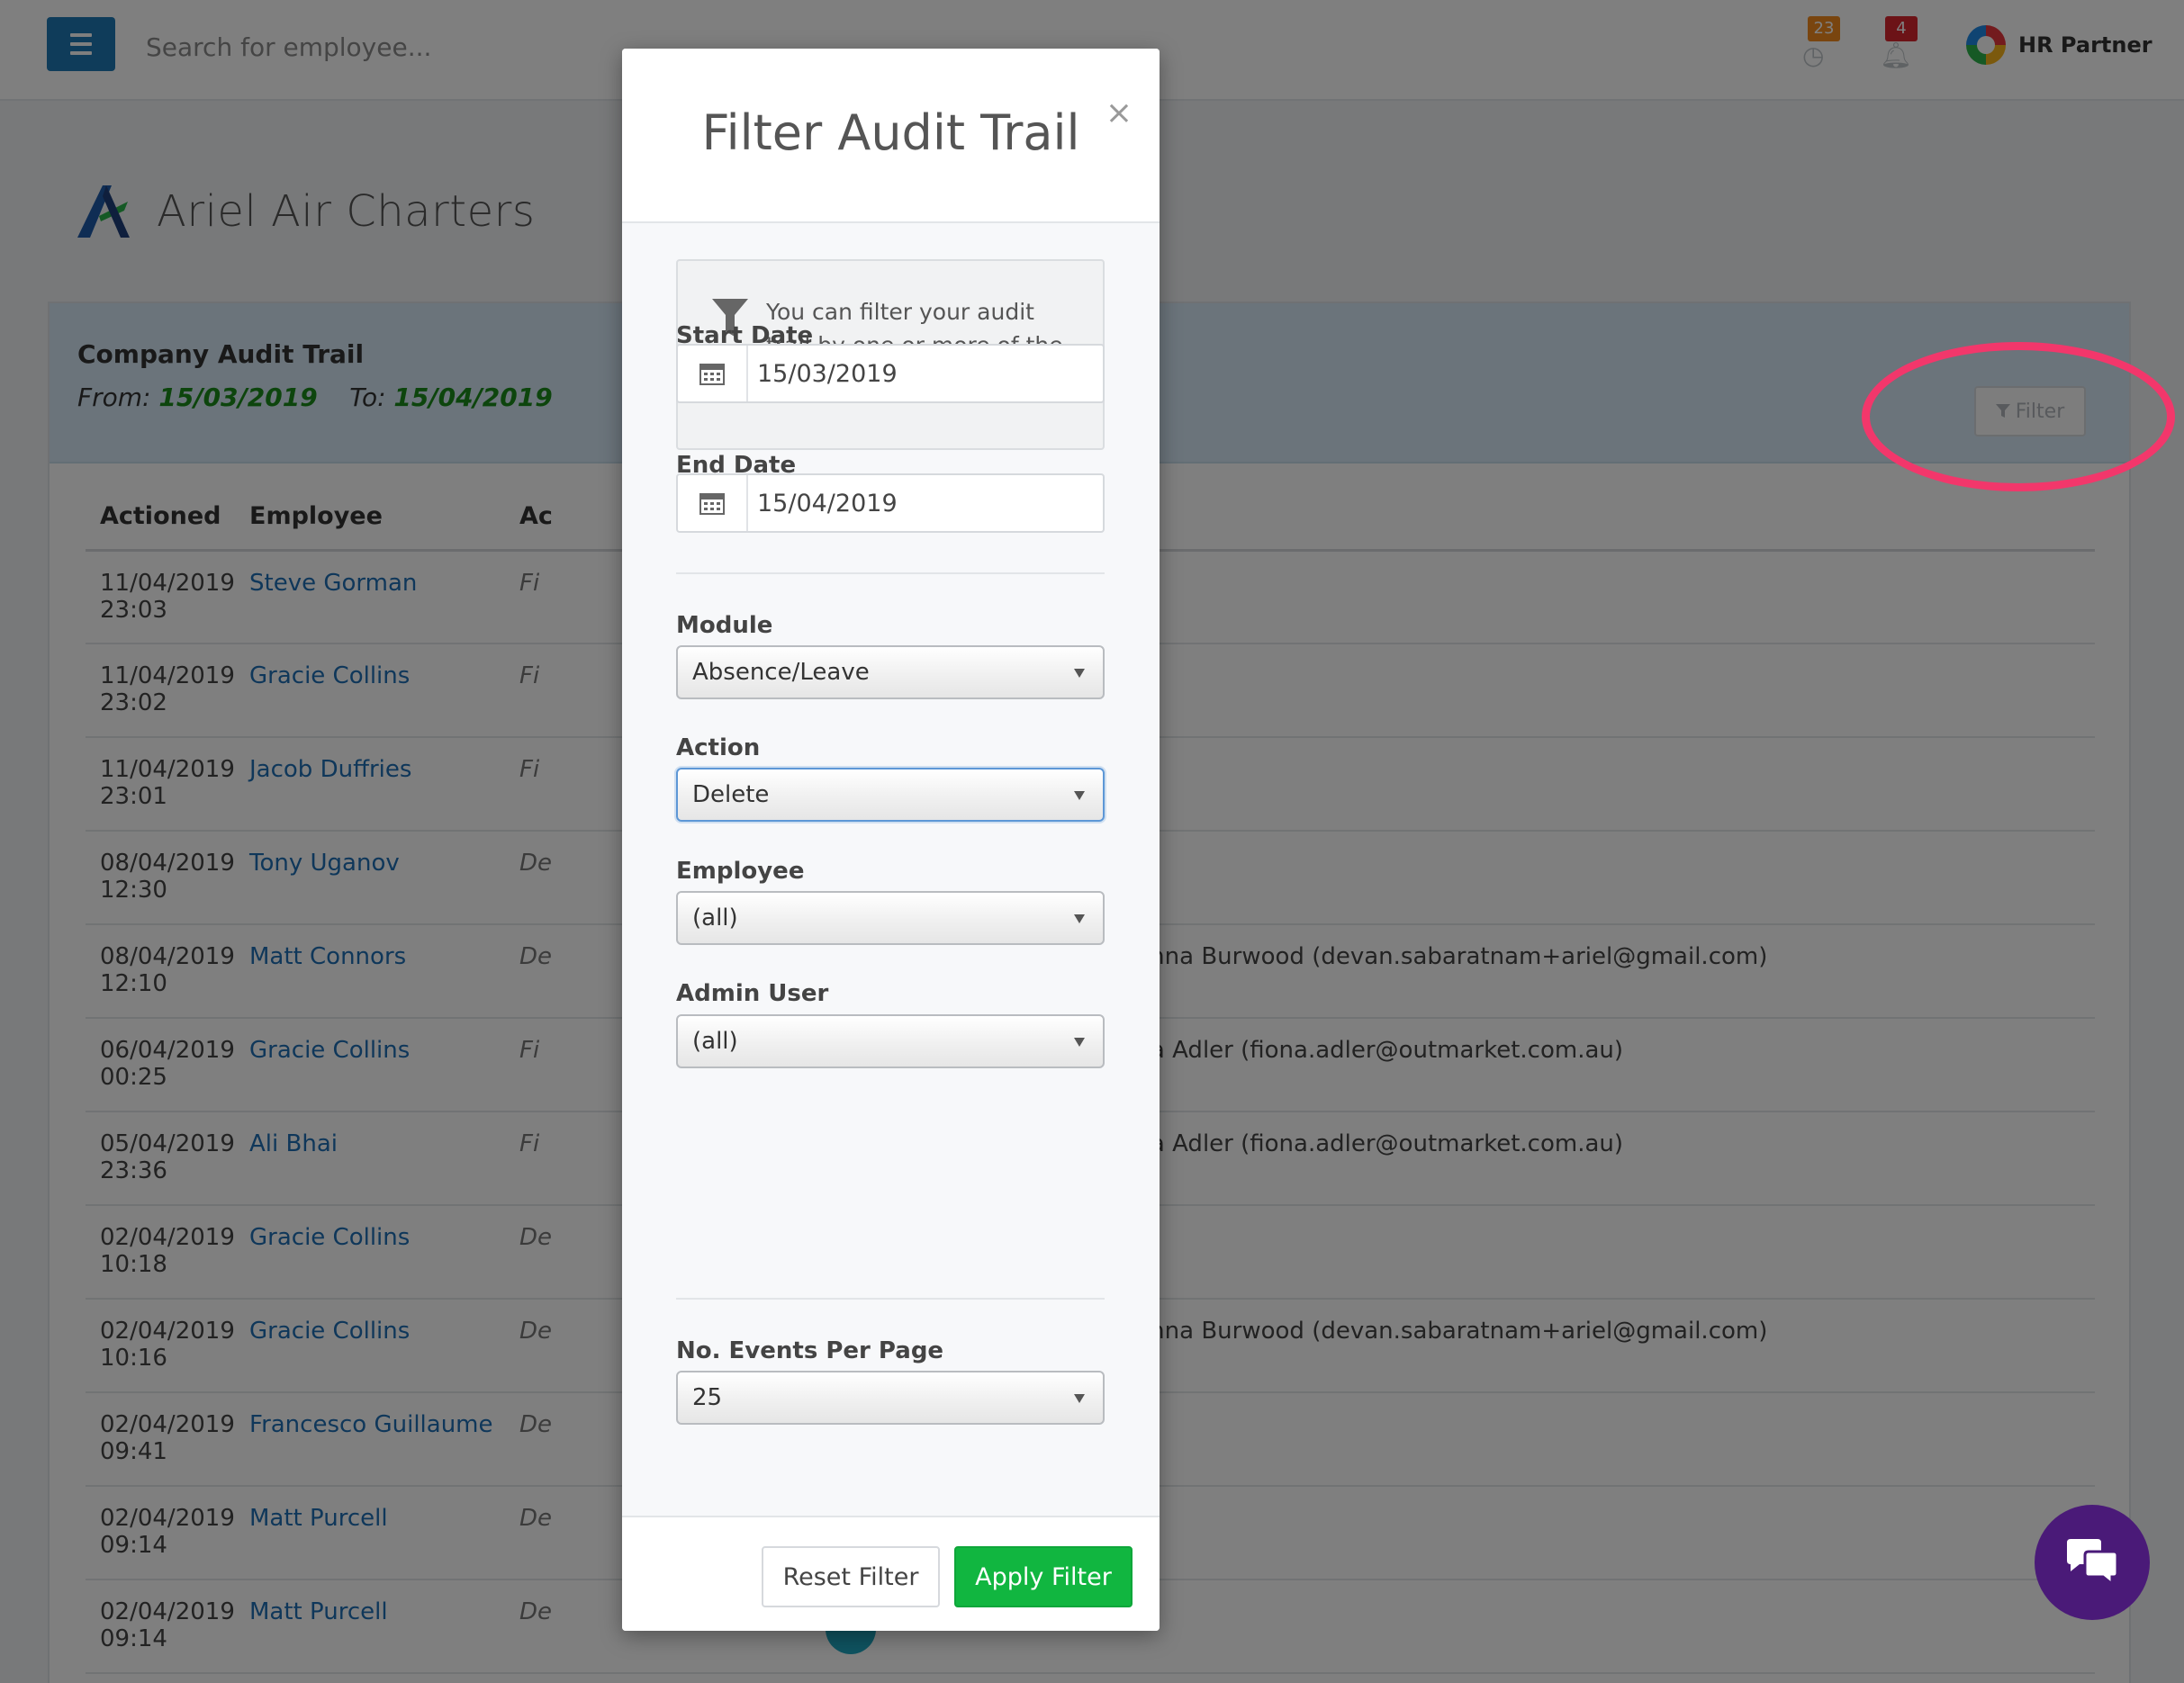 The height and width of the screenshot is (1683, 2184). I want to click on reset-filter-button: Reset Filter, so click(851, 1576).